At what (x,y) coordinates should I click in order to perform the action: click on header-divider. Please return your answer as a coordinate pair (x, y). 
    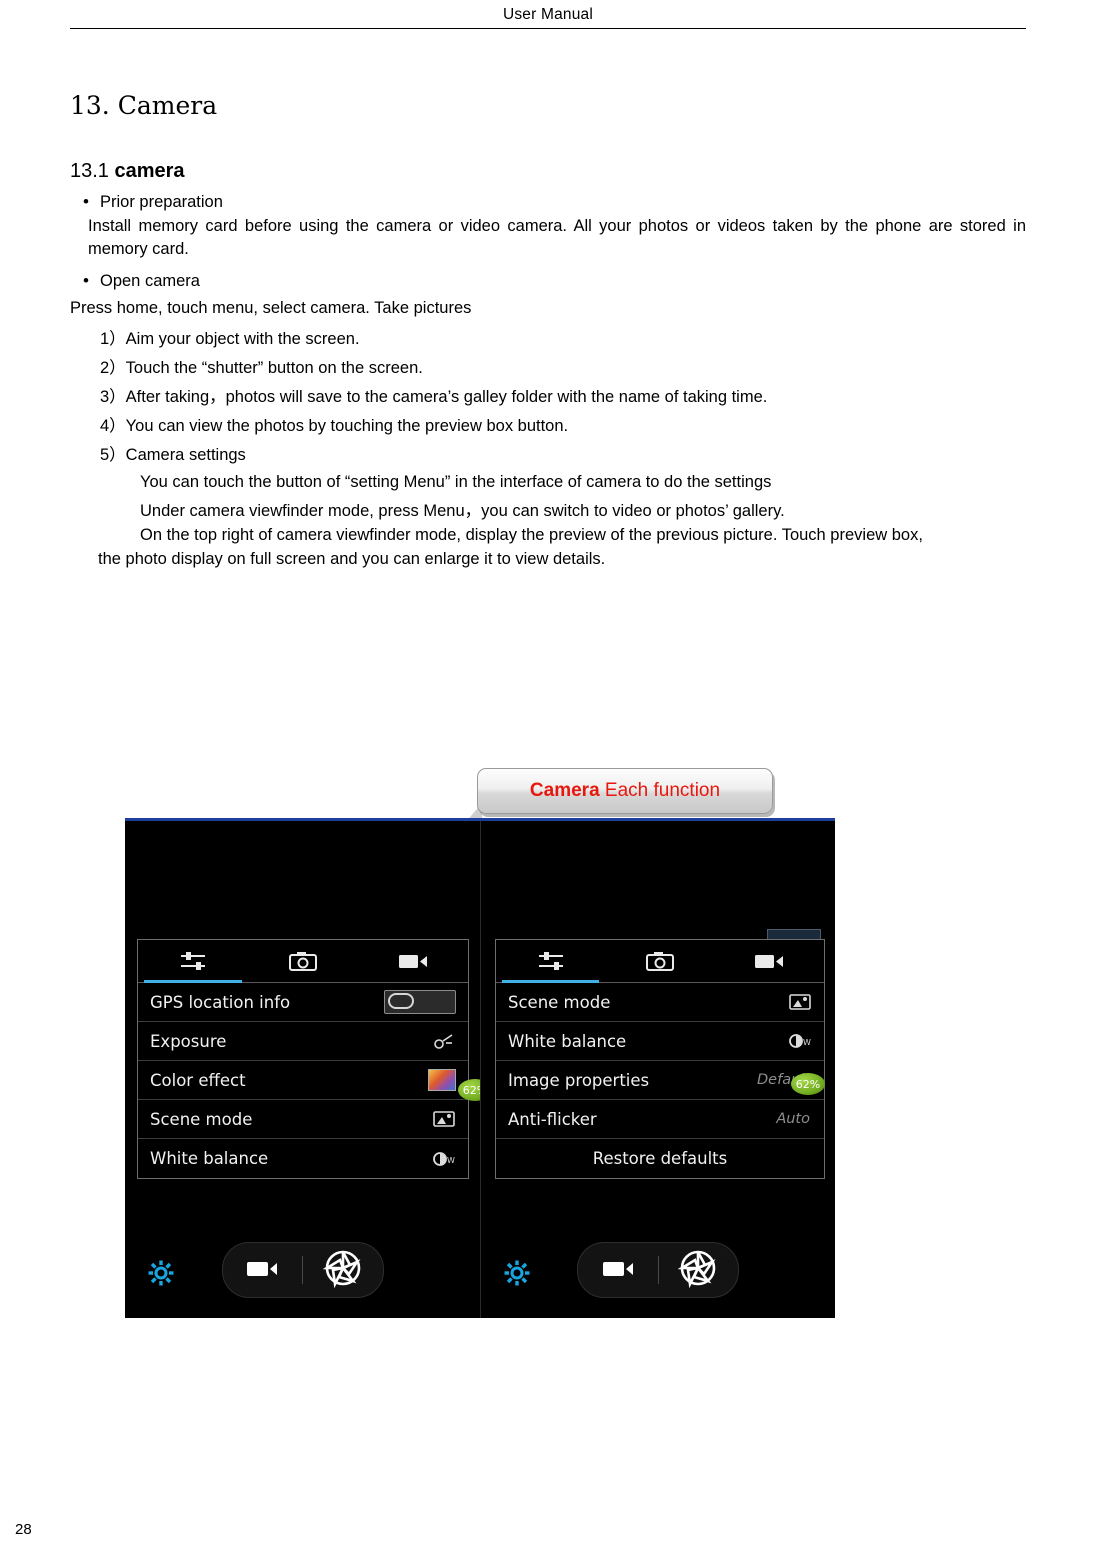
    Looking at the image, I should click on (548, 28).